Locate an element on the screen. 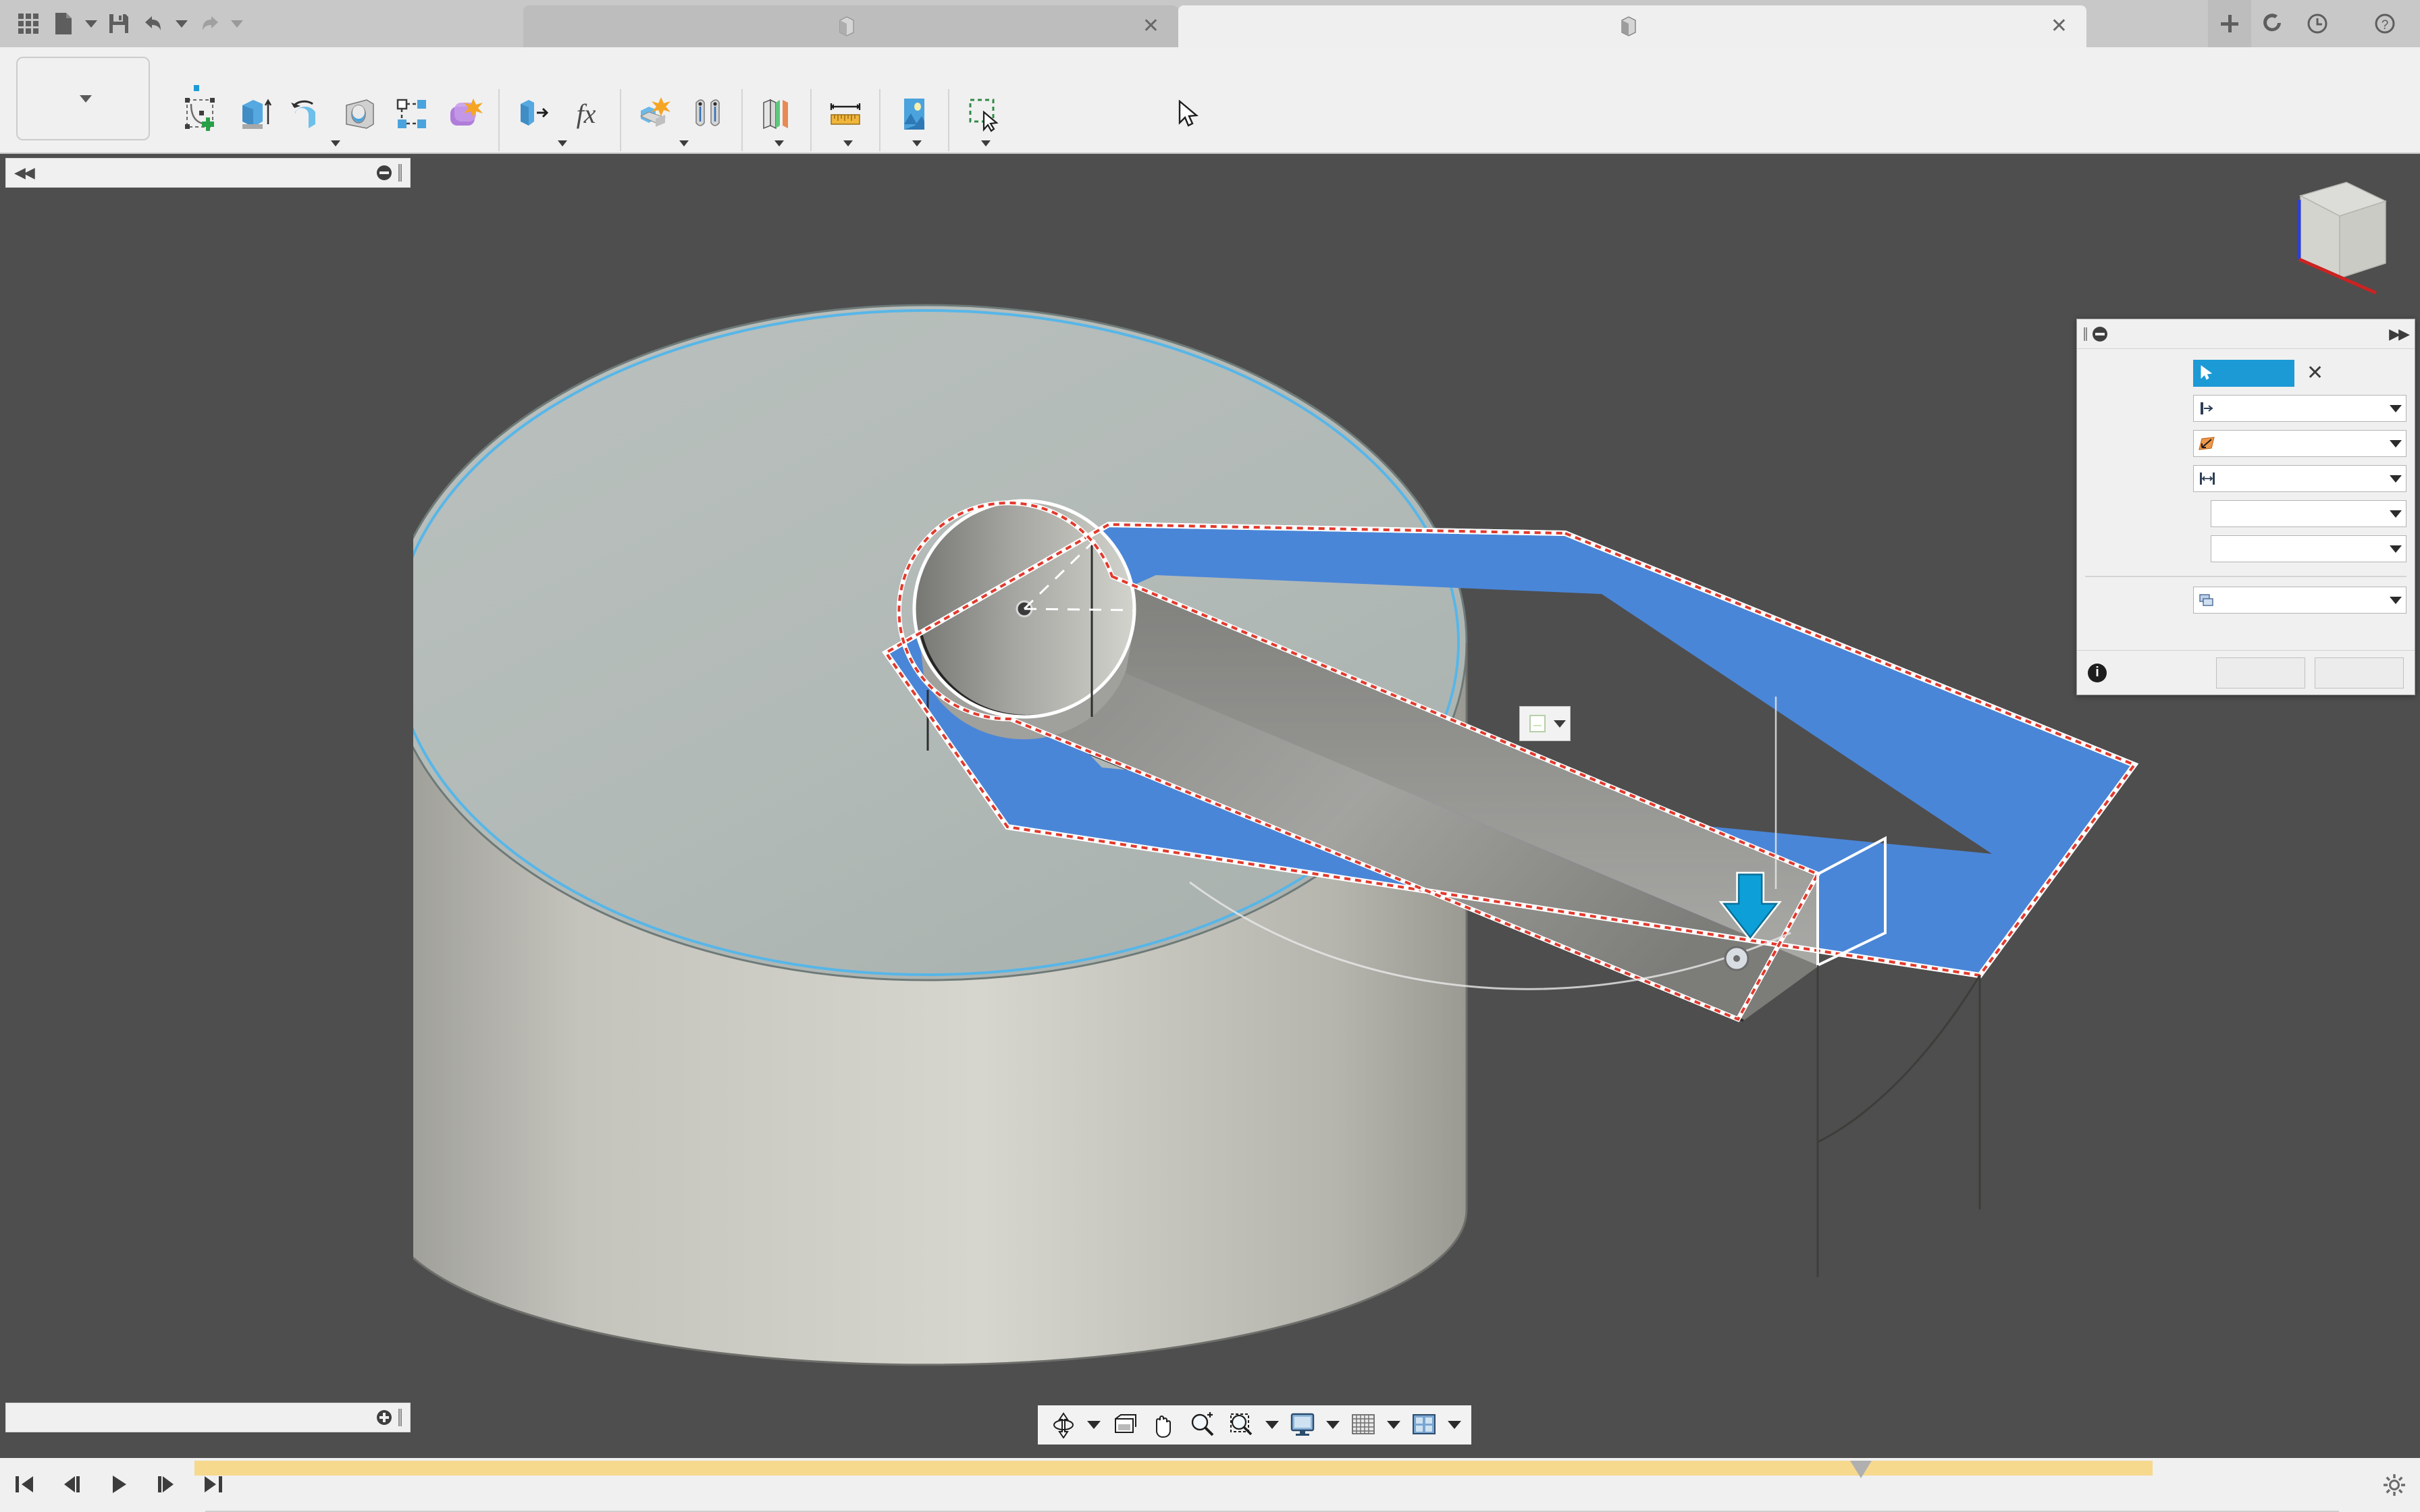 The height and width of the screenshot is (1512, 2420). change-parameters-icon: fx is located at coordinates (586, 114).